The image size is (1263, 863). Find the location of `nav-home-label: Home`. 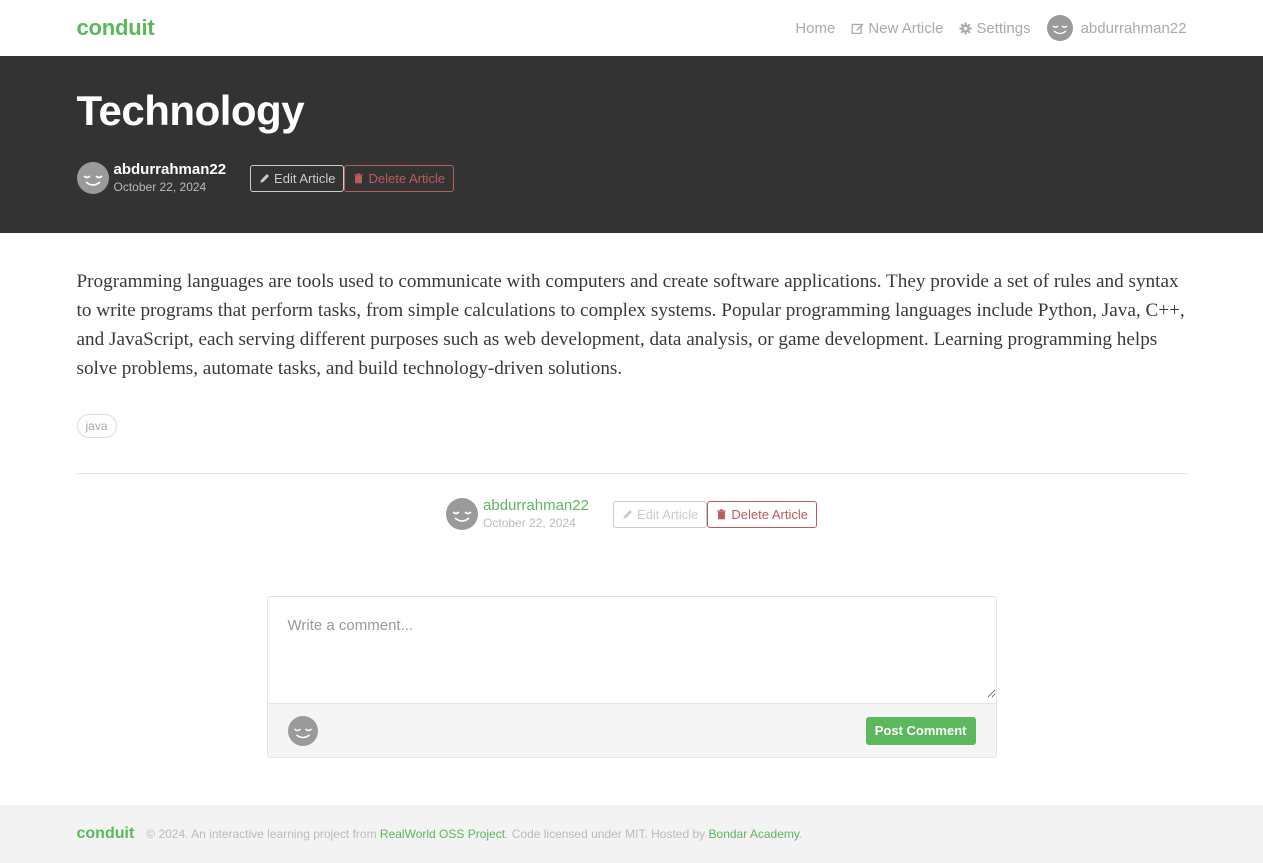

nav-home-label: Home is located at coordinates (815, 28).